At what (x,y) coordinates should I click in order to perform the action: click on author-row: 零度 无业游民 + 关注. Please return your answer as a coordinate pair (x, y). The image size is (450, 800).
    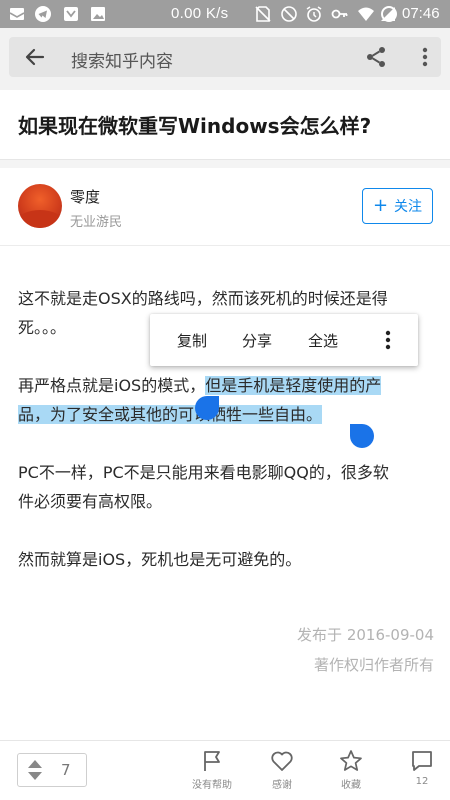
    Looking at the image, I should click on (225, 207).